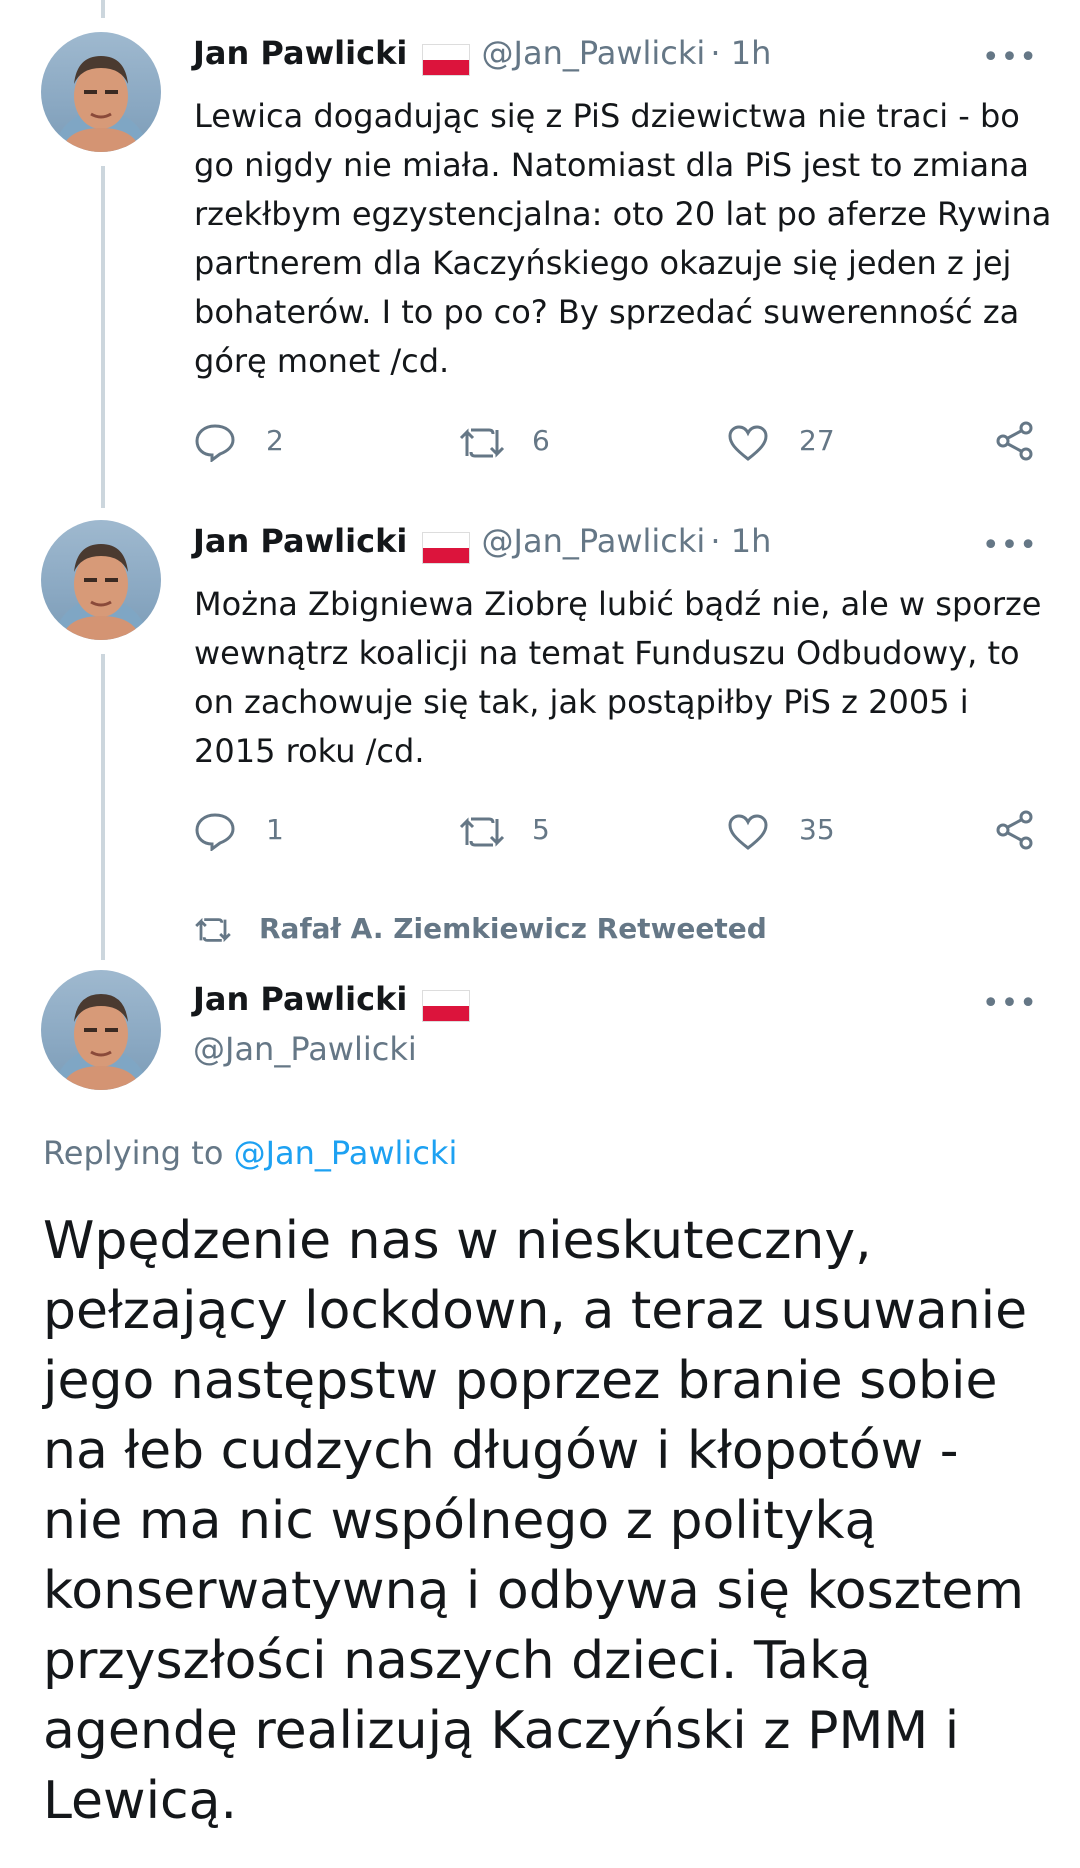  What do you see at coordinates (346, 1153) in the screenshot?
I see `replying-handle-link: @Jan_Pawlicki` at bounding box center [346, 1153].